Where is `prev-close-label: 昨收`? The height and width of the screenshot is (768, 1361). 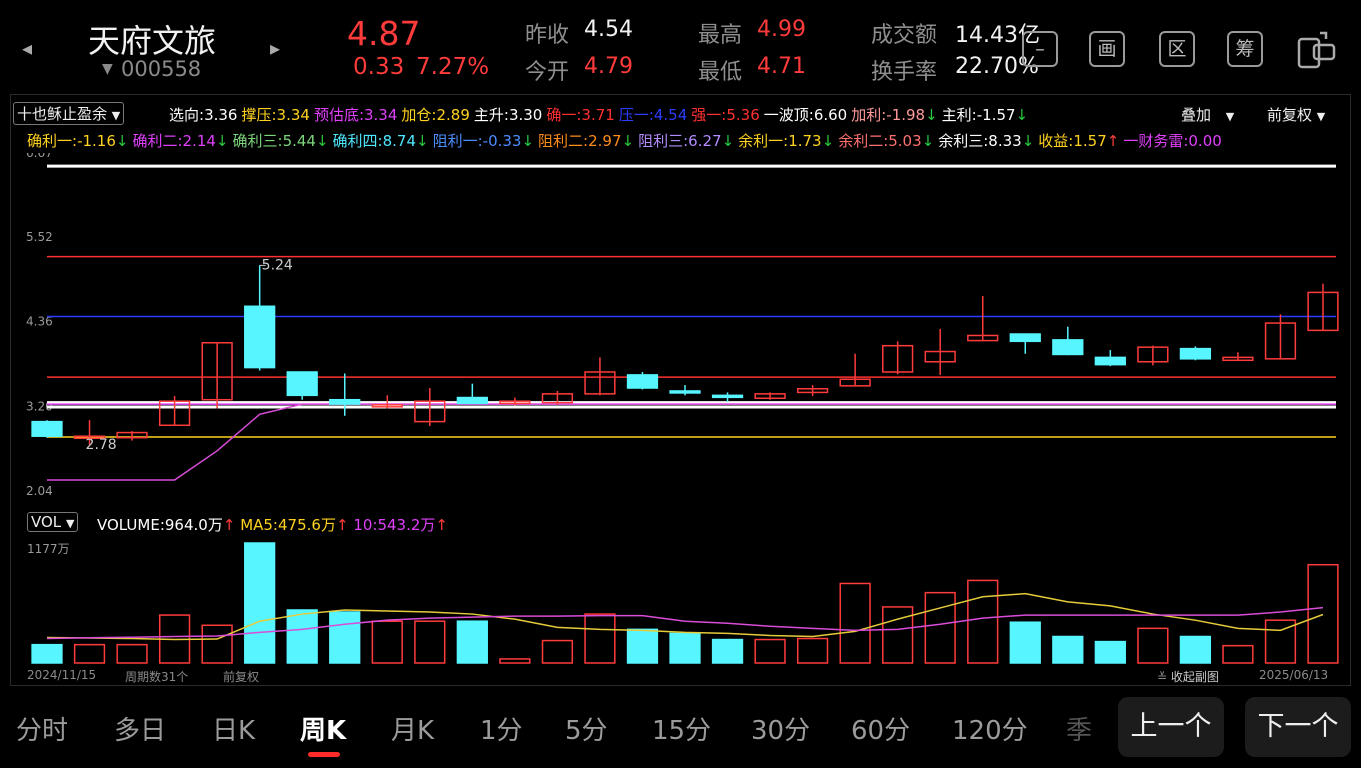
prev-close-label: 昨收 is located at coordinates (547, 35).